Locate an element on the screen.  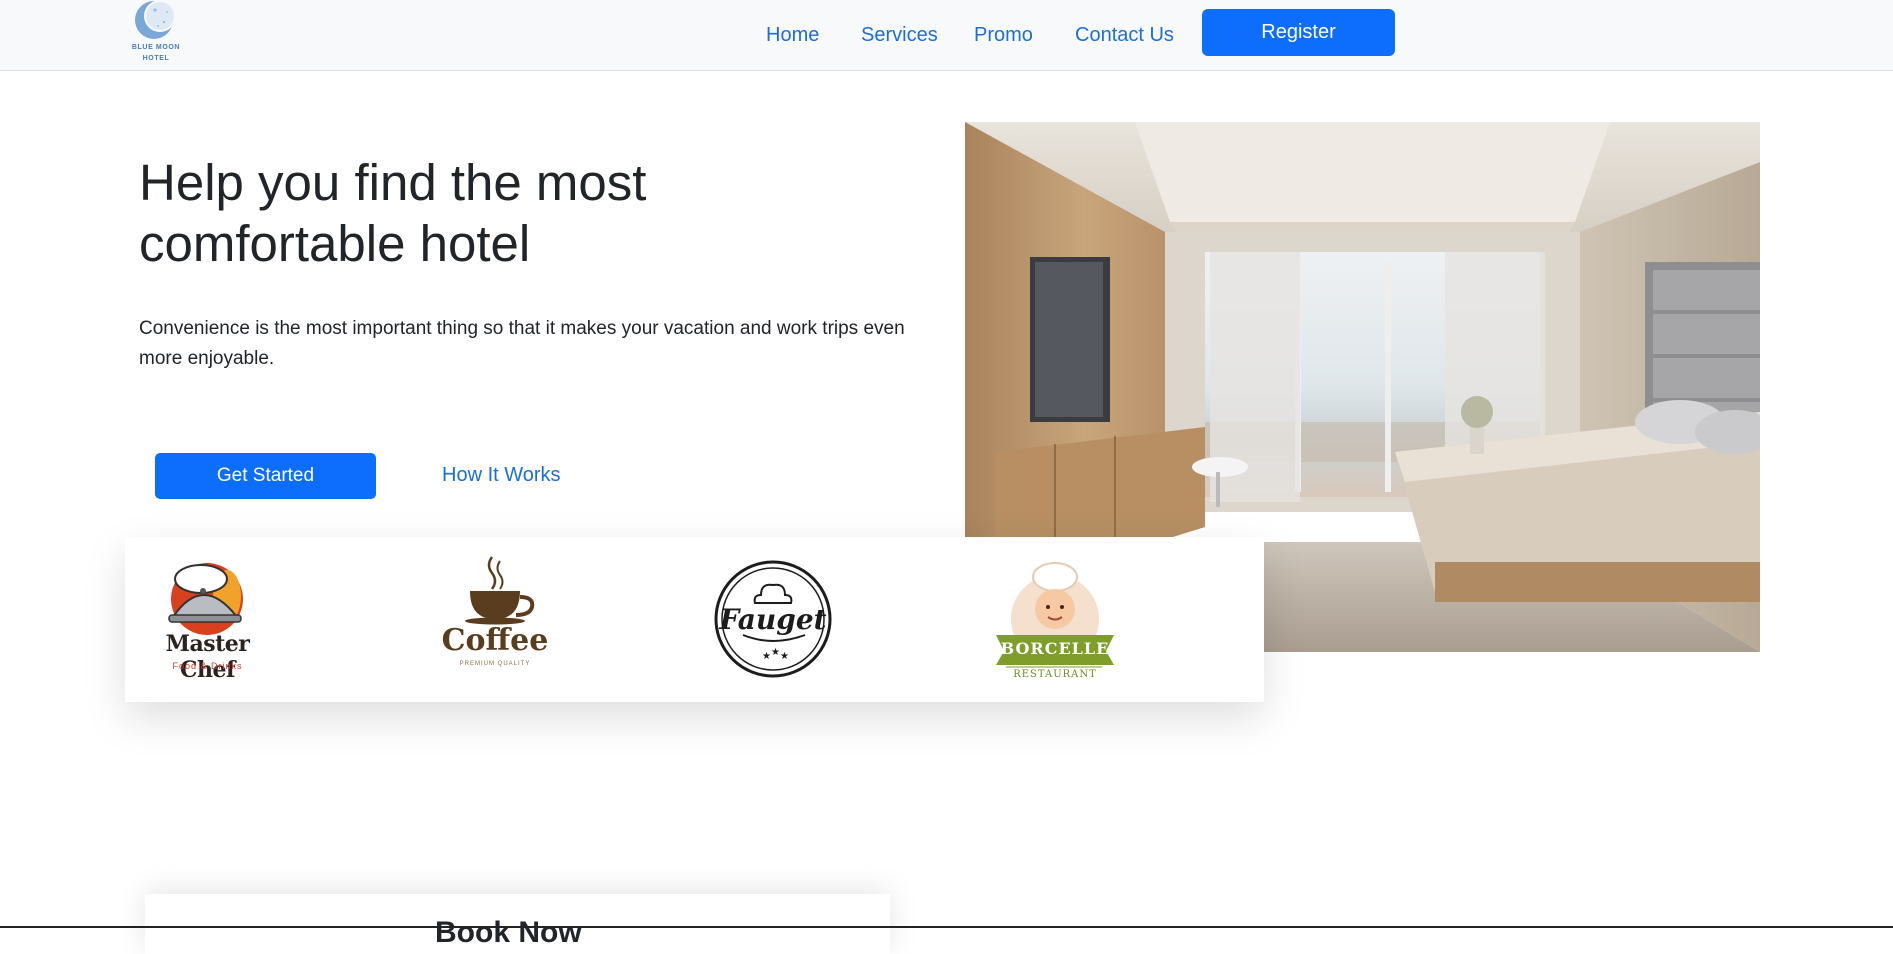
hotel-logo: BLUE MOON HOTEL is located at coordinates (156, 34).